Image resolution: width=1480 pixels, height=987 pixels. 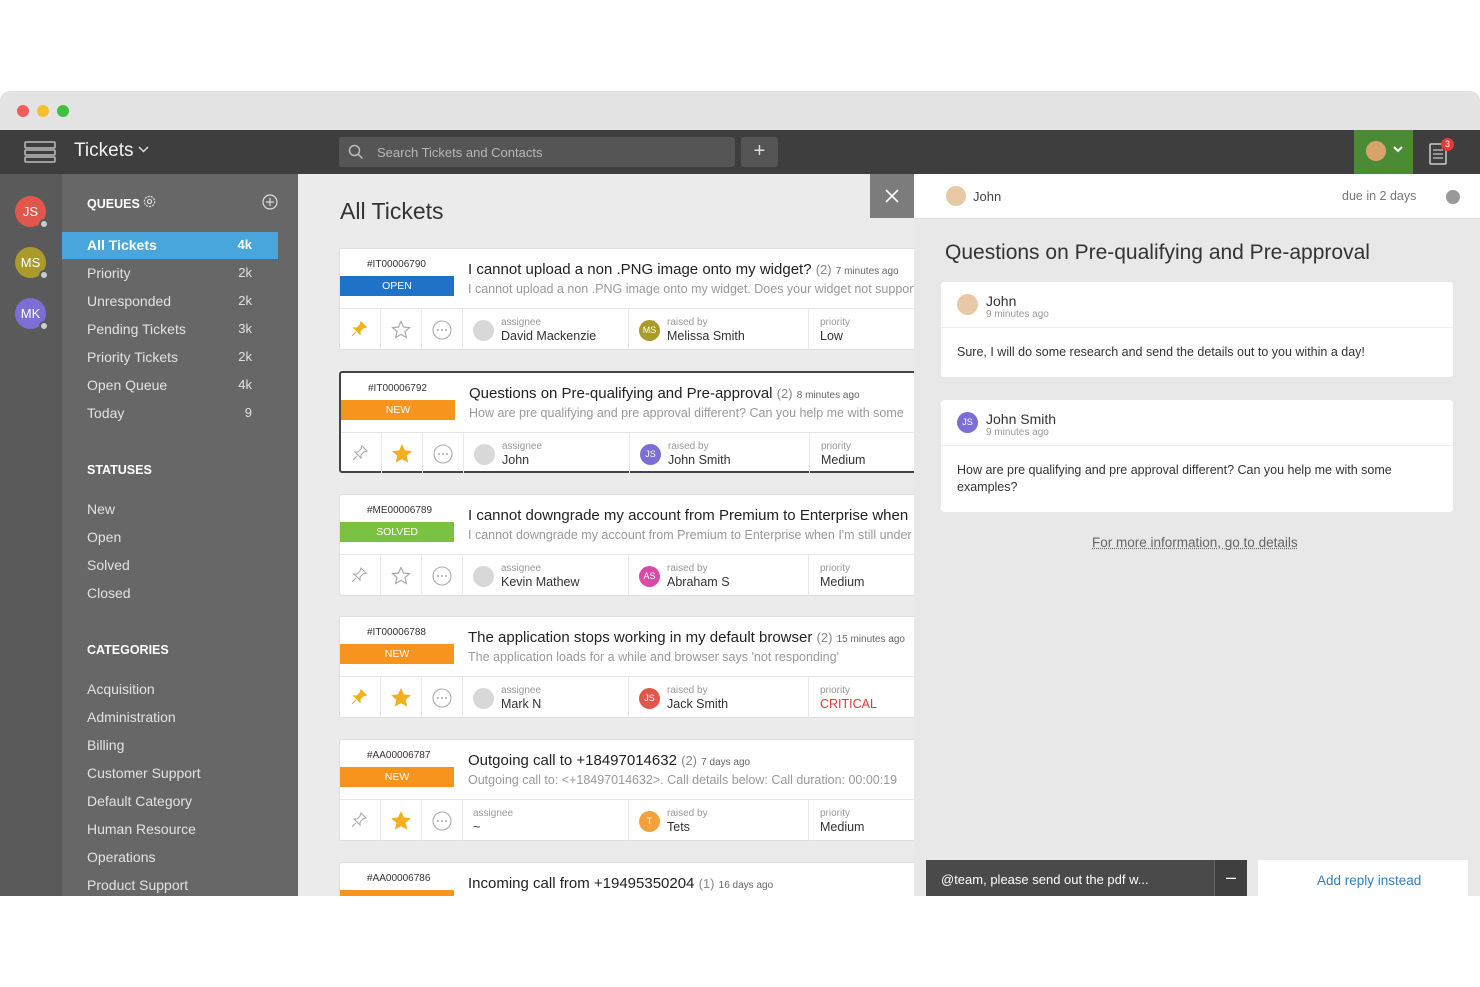 What do you see at coordinates (552, 152) in the screenshot?
I see `search-input` at bounding box center [552, 152].